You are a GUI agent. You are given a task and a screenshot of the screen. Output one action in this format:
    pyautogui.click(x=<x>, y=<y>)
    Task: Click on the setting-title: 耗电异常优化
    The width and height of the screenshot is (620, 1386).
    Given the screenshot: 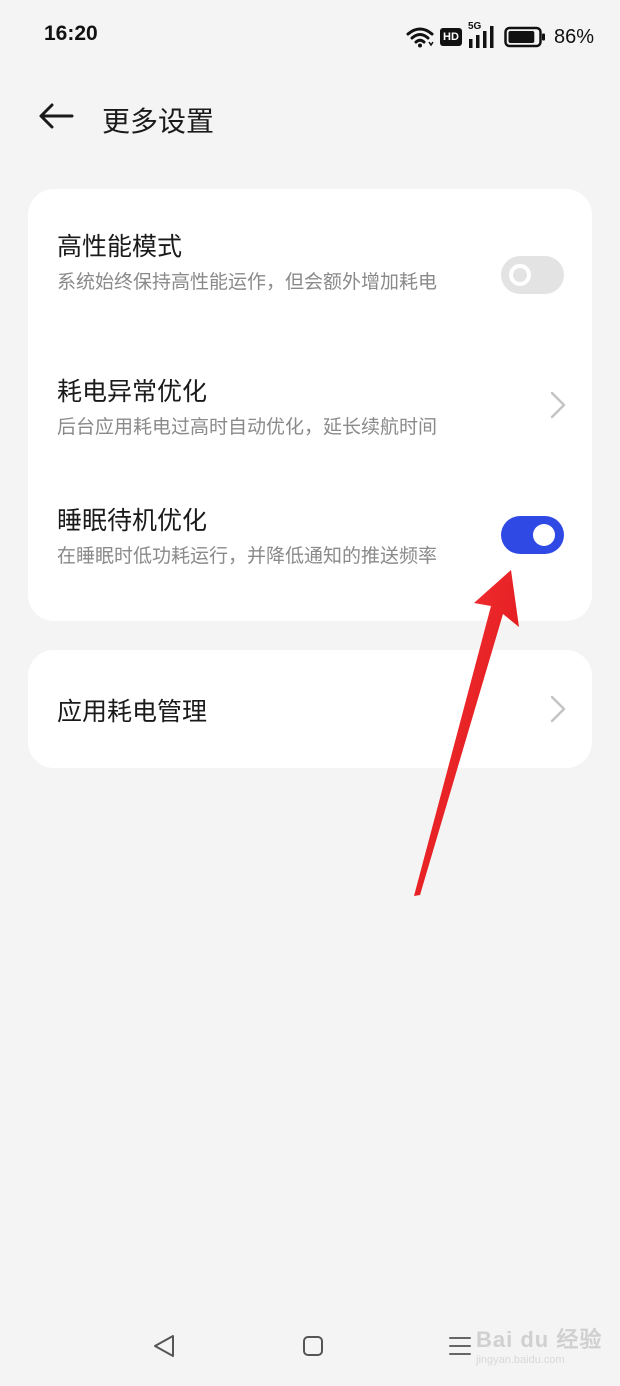 What is the action you would take?
    pyautogui.click(x=132, y=391)
    